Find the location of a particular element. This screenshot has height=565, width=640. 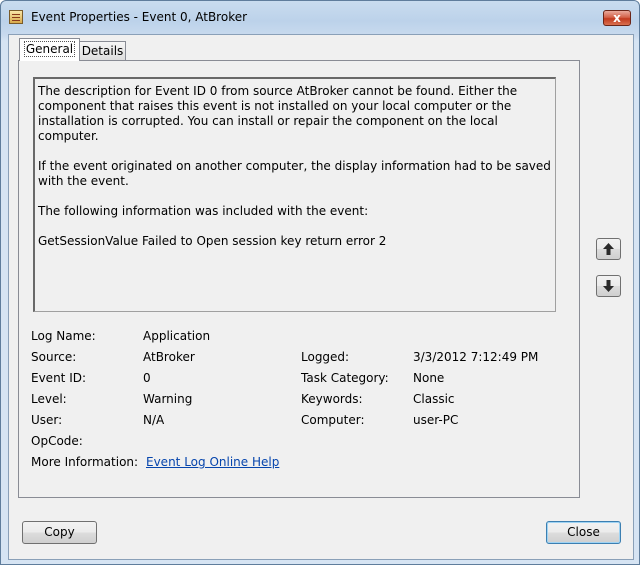

tab-general: General is located at coordinates (49, 49).